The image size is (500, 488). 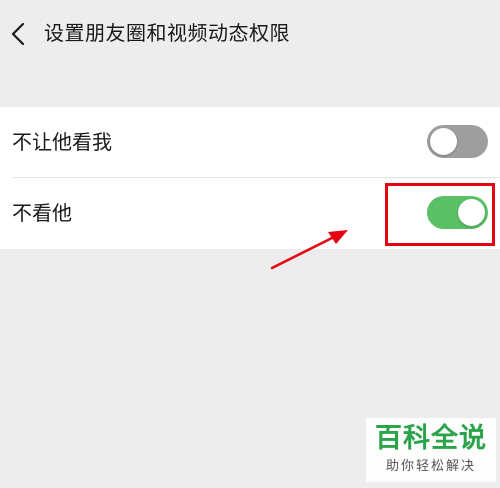 What do you see at coordinates (443, 141) in the screenshot?
I see `toggle-knob` at bounding box center [443, 141].